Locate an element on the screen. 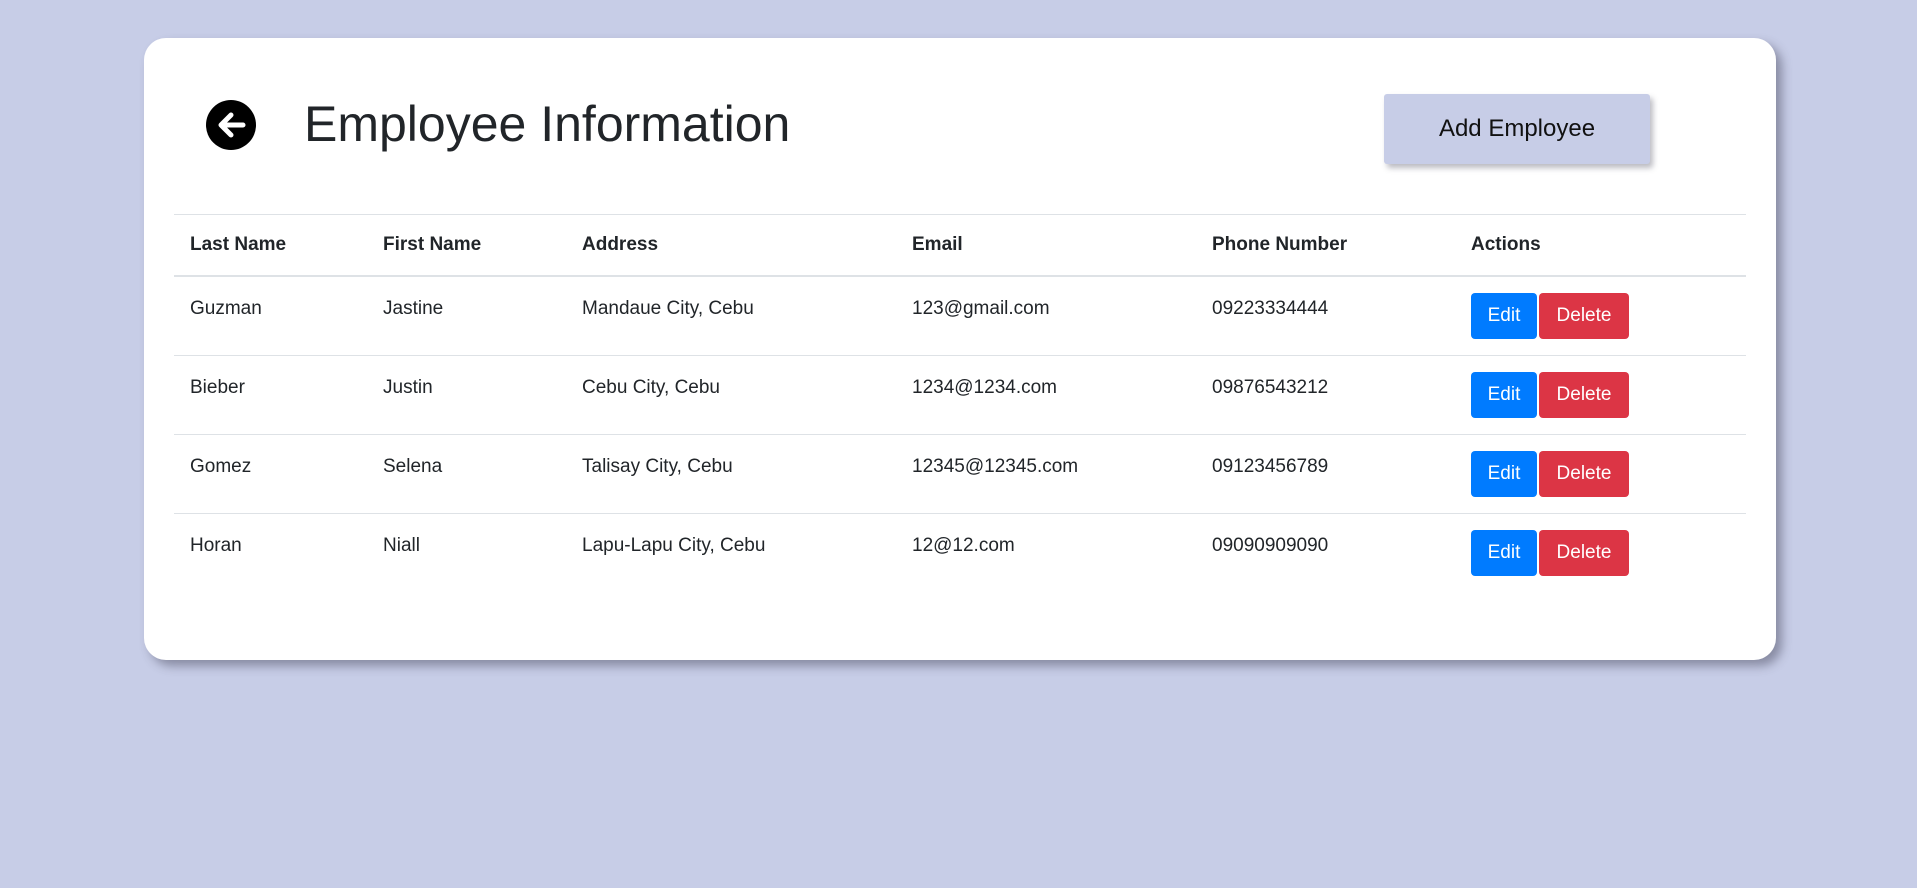 The image size is (1917, 888). email-text: 12345@12345.com is located at coordinates (995, 466).